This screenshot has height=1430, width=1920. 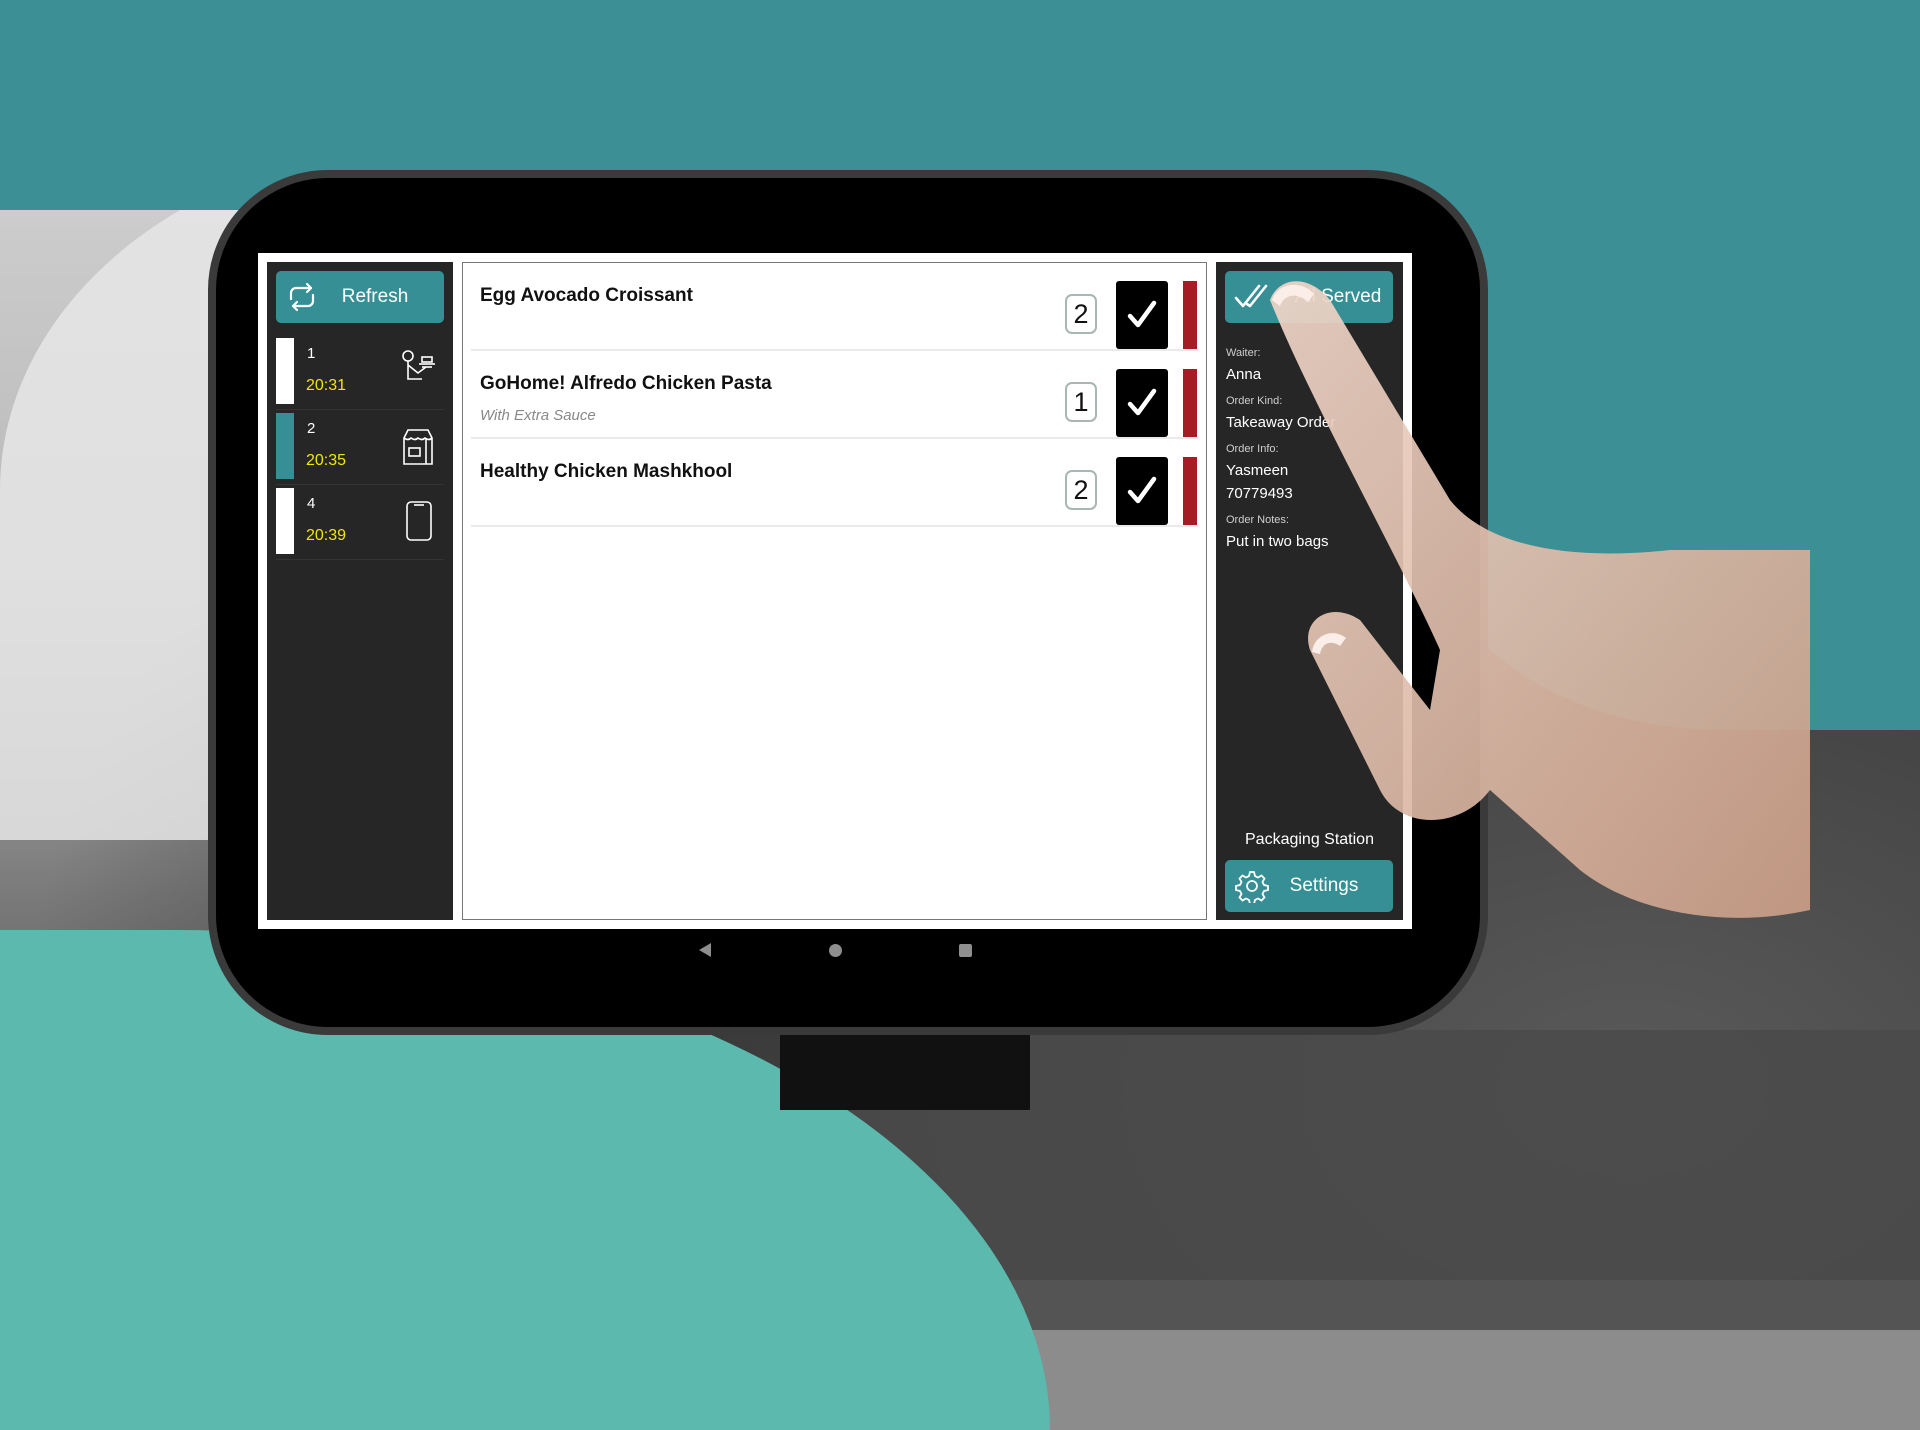 I want to click on refresh-button: Refresh, so click(x=360, y=297).